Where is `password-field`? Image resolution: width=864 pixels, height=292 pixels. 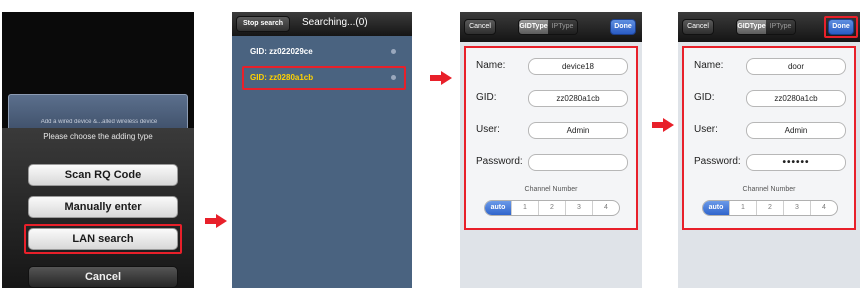
password-field is located at coordinates (578, 162).